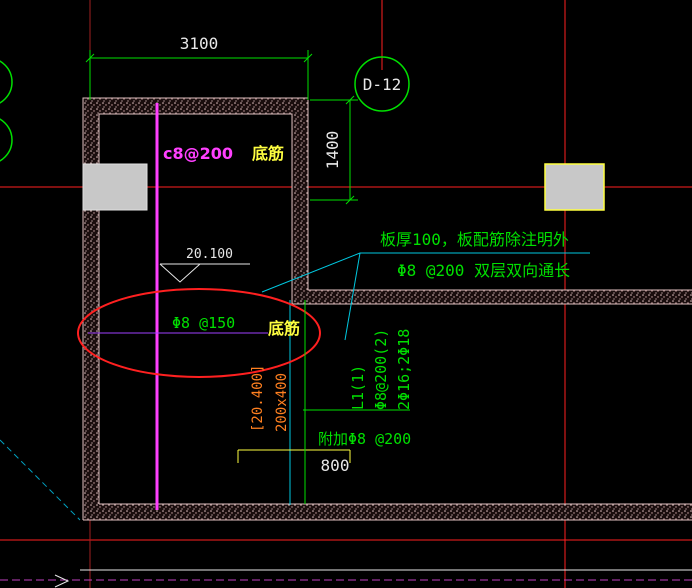 The image size is (692, 588). I want to click on bottom-rebar-label-oval: 底筋, so click(284, 328).